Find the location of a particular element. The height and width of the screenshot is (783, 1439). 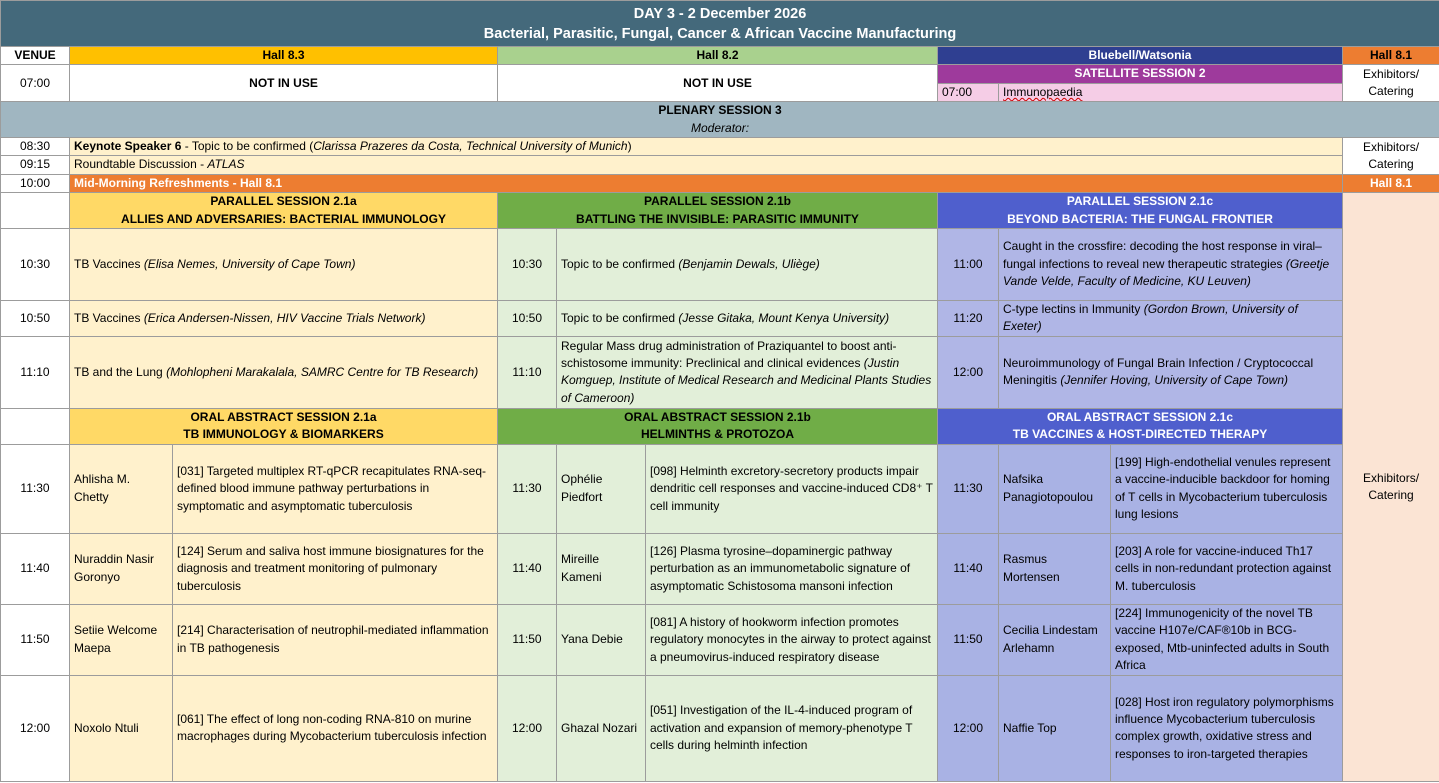

plenary-header-row: PLENARY SESSION 3 Moderator: is located at coordinates (719, 120).